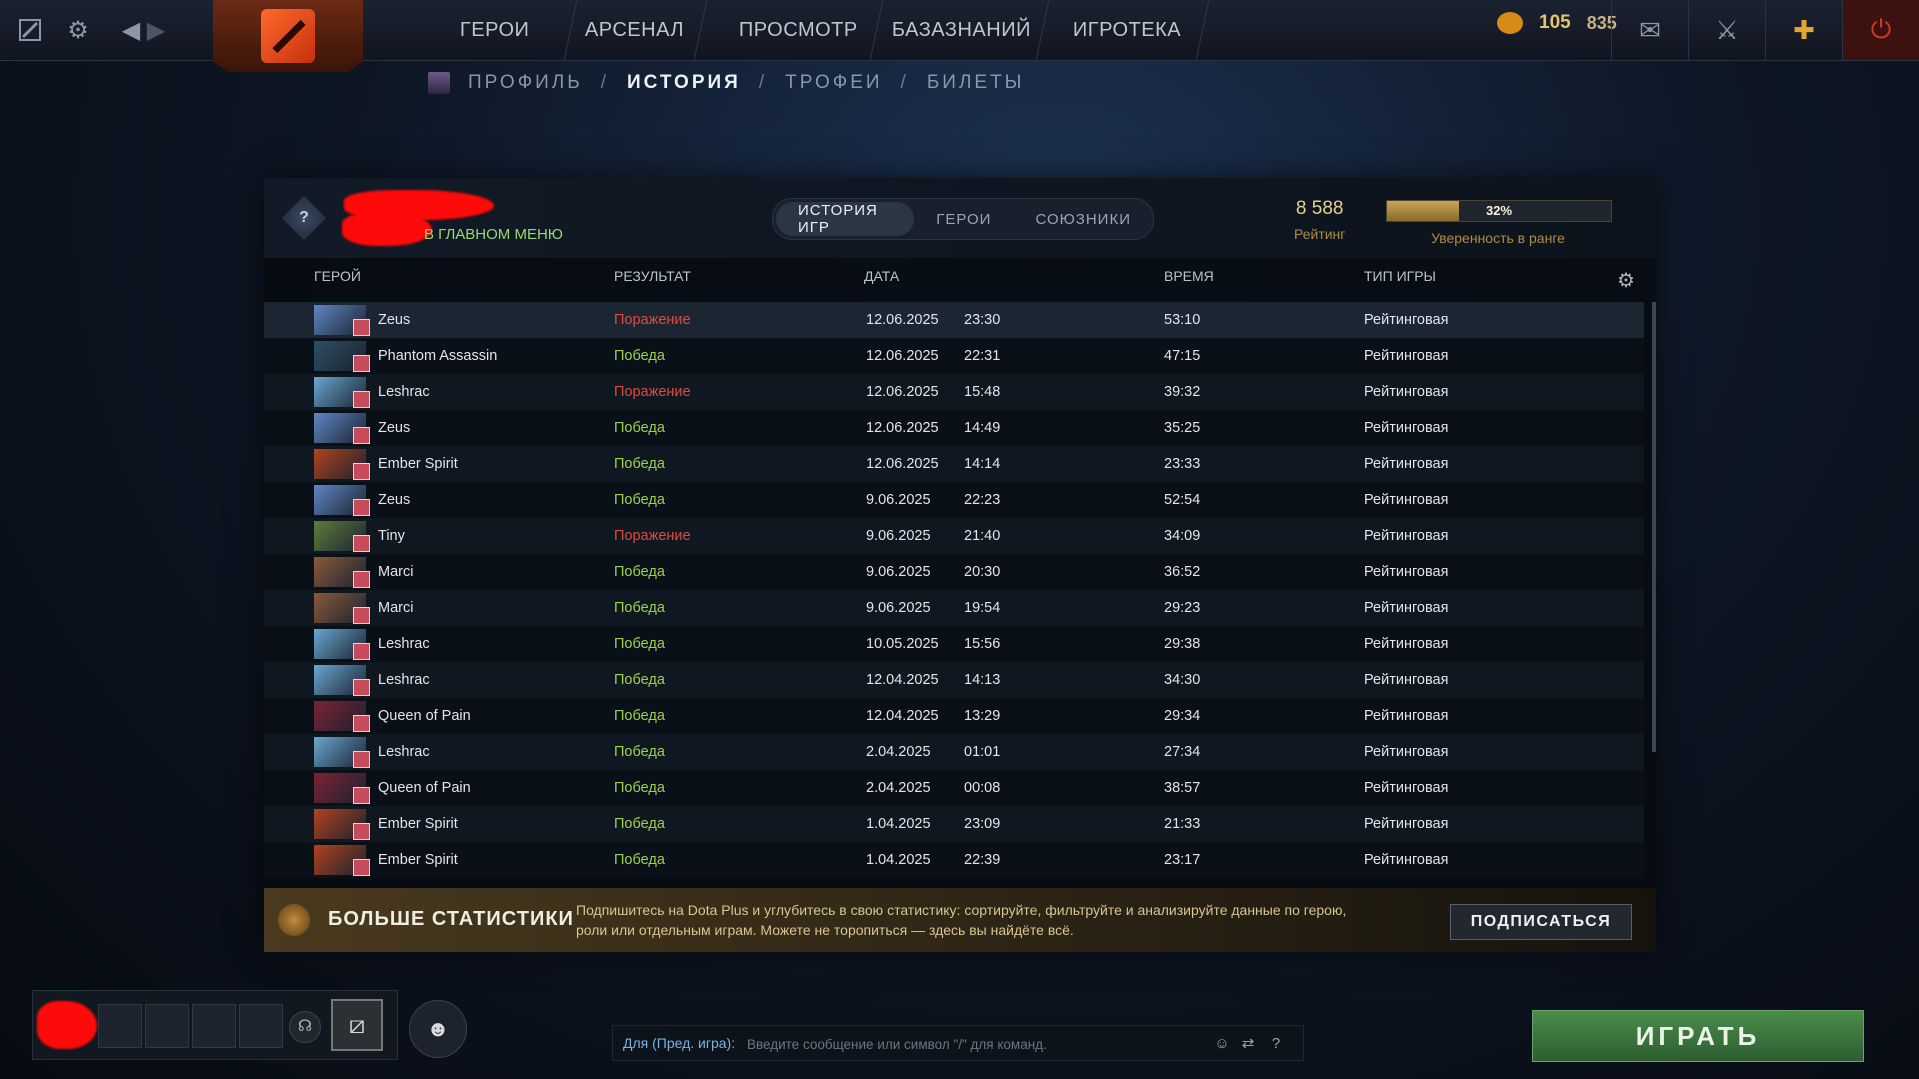  What do you see at coordinates (982, 608) in the screenshot?
I see `match-clock: 19:54` at bounding box center [982, 608].